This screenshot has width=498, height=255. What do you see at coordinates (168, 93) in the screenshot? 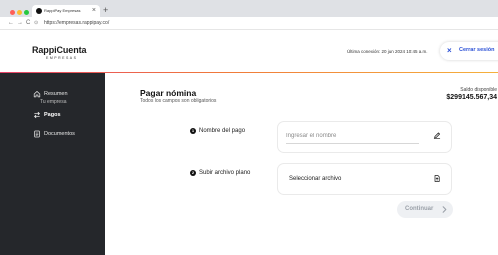
I see `page-title: Pagar nómina` at bounding box center [168, 93].